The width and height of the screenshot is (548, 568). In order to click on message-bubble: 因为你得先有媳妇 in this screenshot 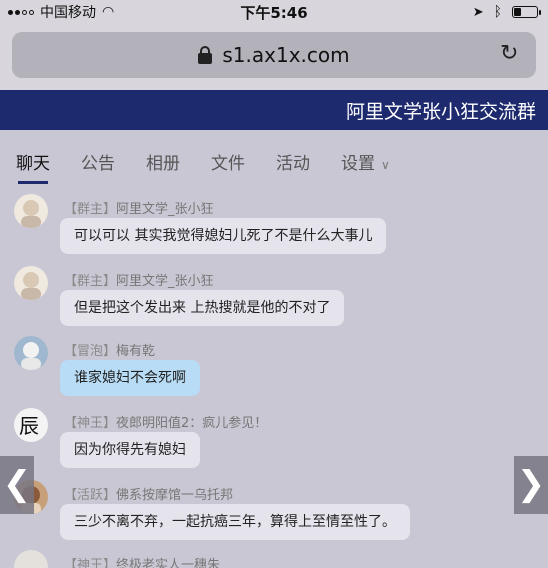, I will do `click(130, 450)`.